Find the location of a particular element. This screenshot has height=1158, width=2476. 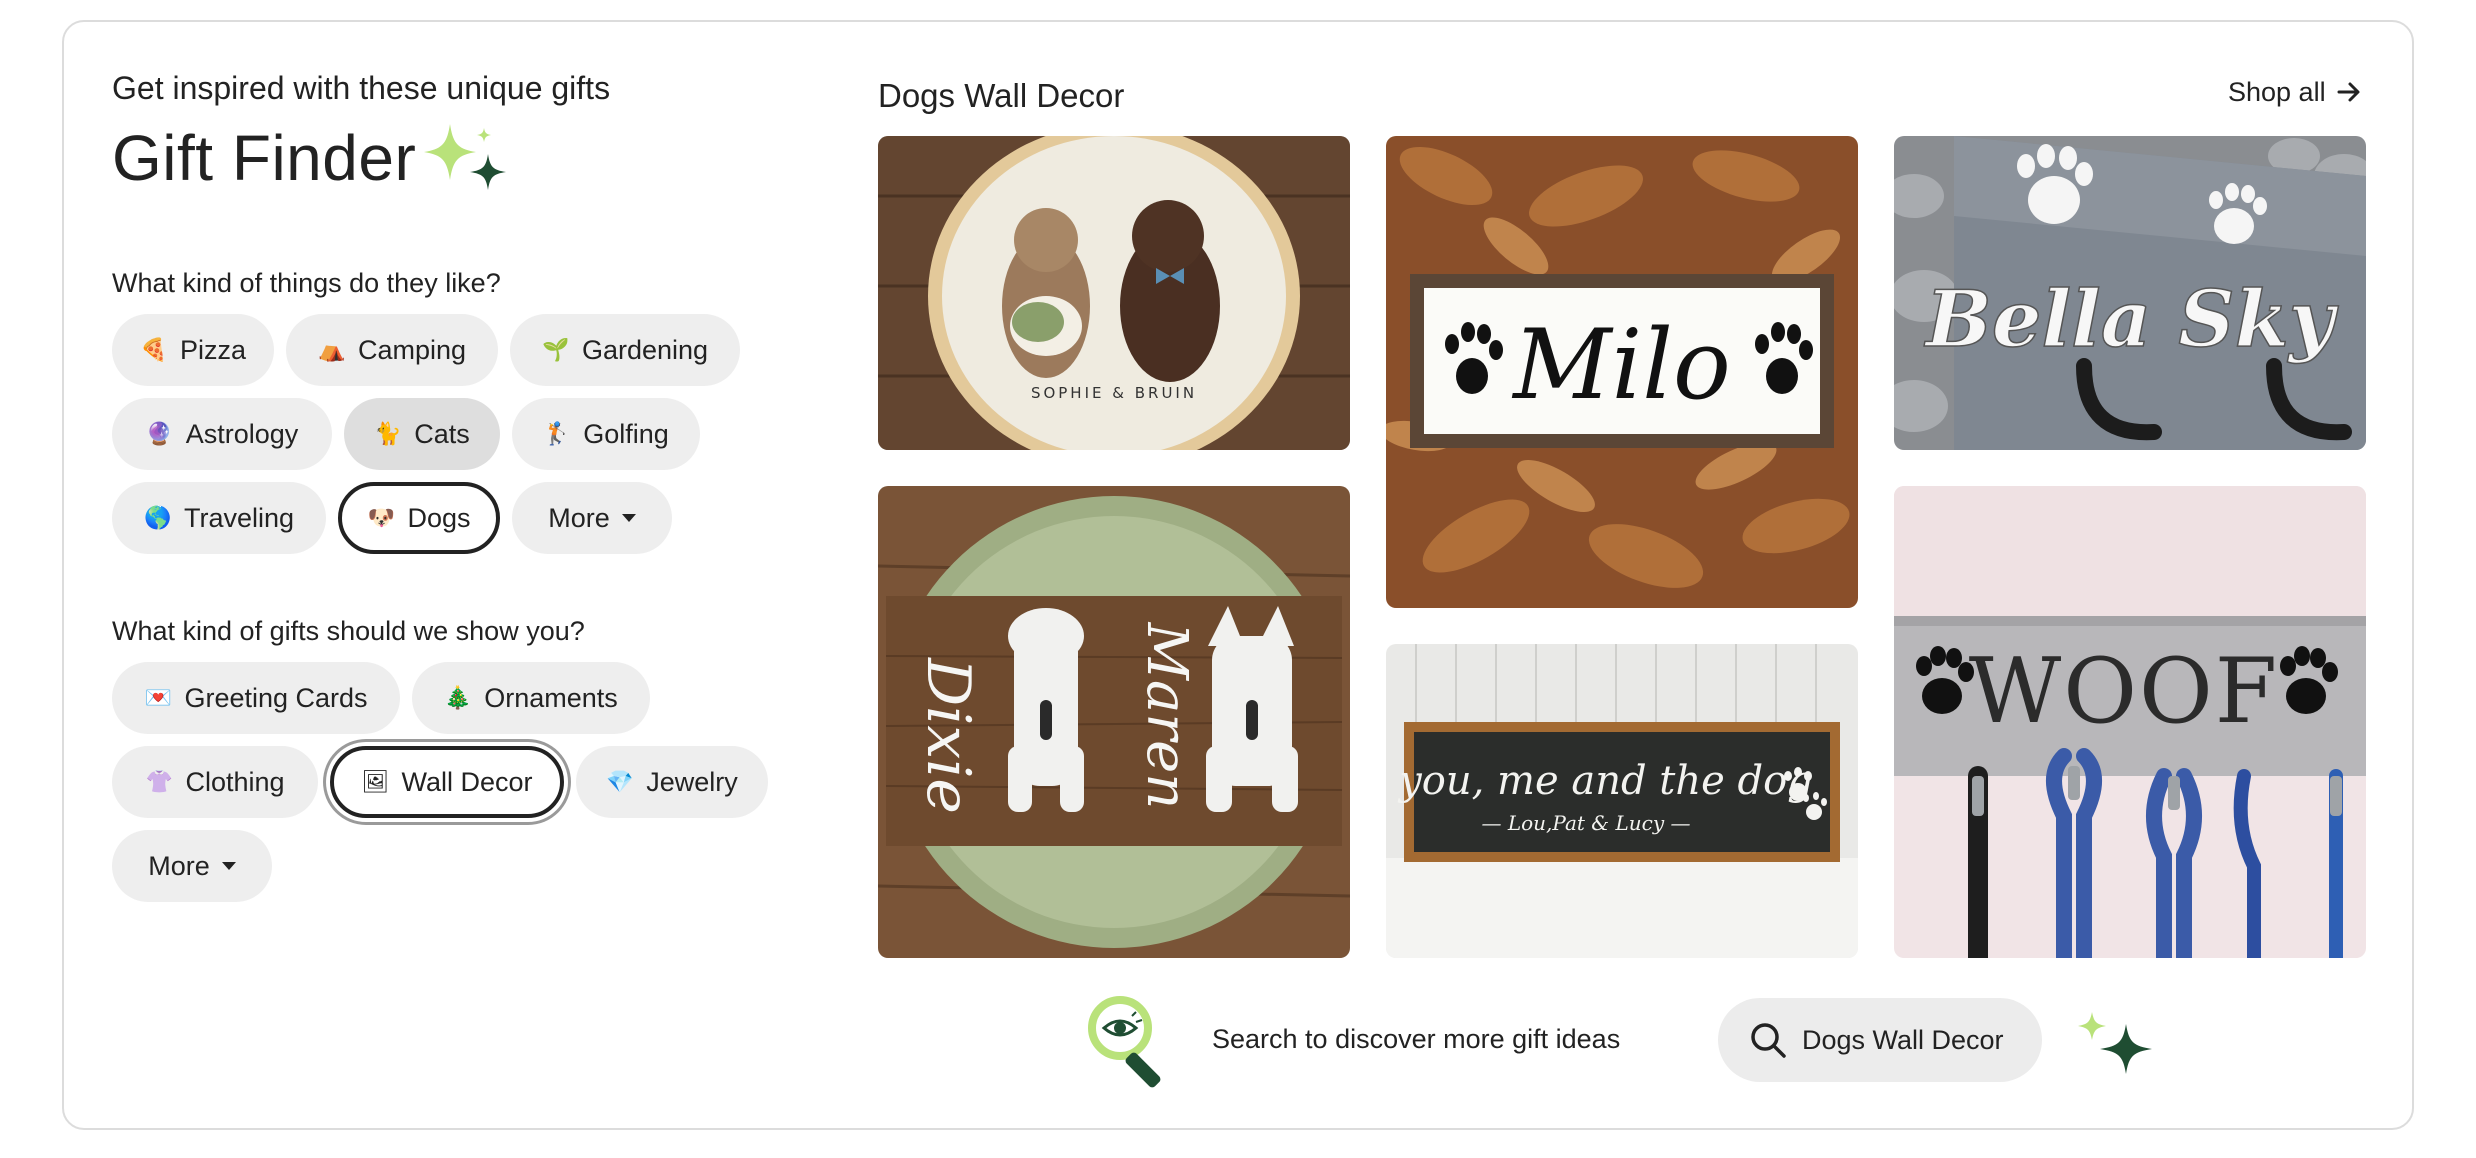

product-image-dixie-maren-hooks: Dixie Maren is located at coordinates (1114, 722).